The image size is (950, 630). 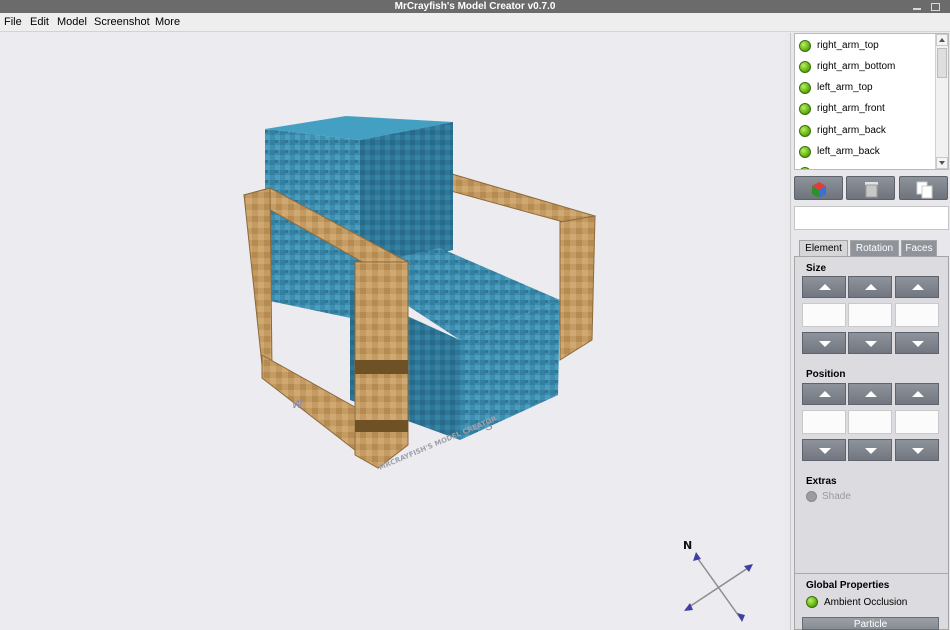 What do you see at coordinates (942, 163) in the screenshot?
I see `scroll-down-button` at bounding box center [942, 163].